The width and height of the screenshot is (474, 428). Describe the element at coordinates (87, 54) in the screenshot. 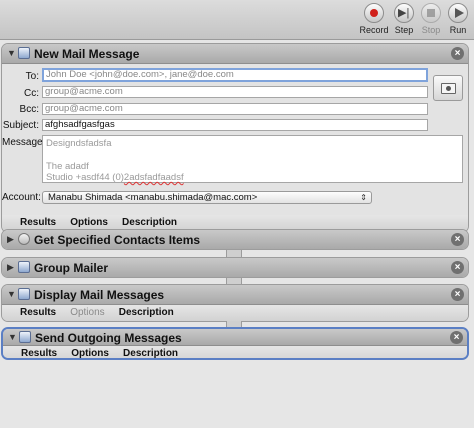

I see `action-title: New Mail Message` at that location.